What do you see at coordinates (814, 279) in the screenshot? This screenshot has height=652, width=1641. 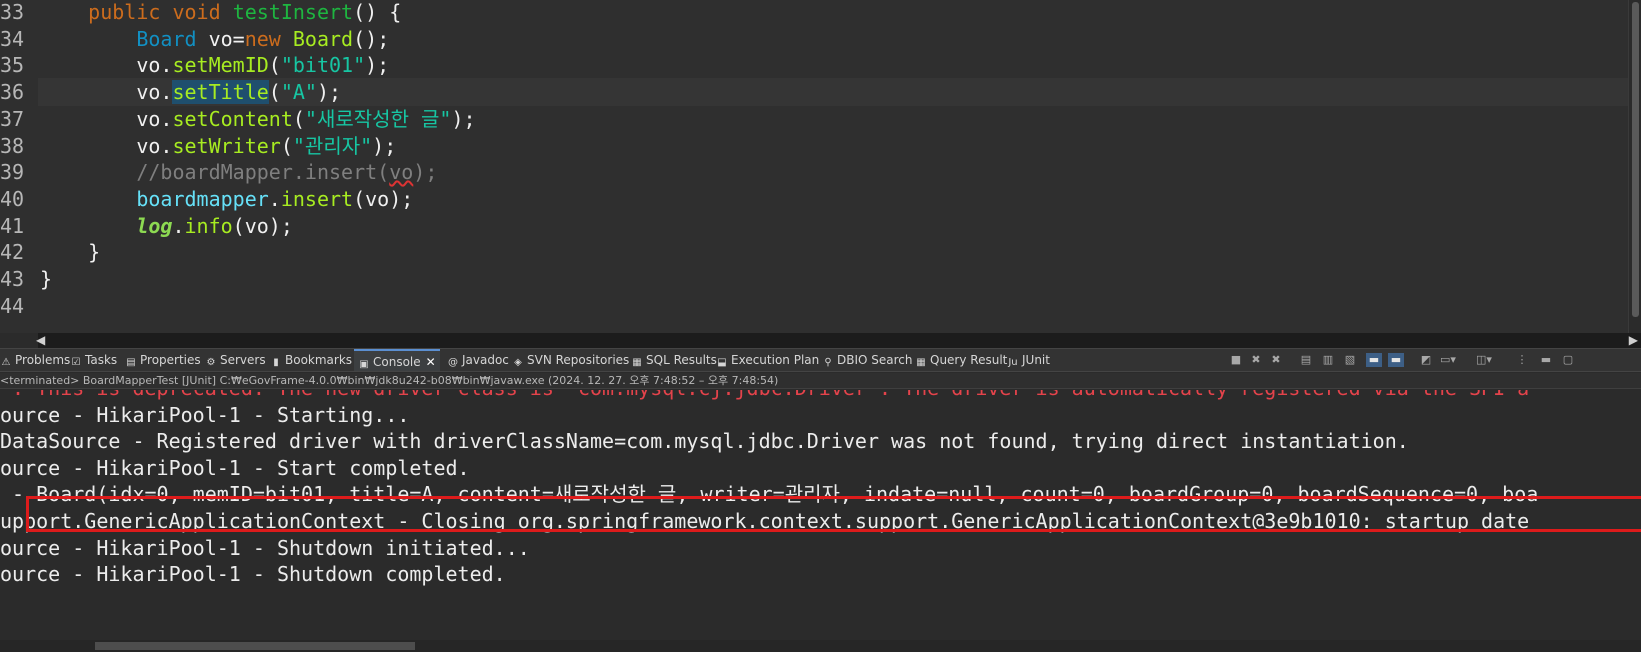 I see `code-line: 43}` at bounding box center [814, 279].